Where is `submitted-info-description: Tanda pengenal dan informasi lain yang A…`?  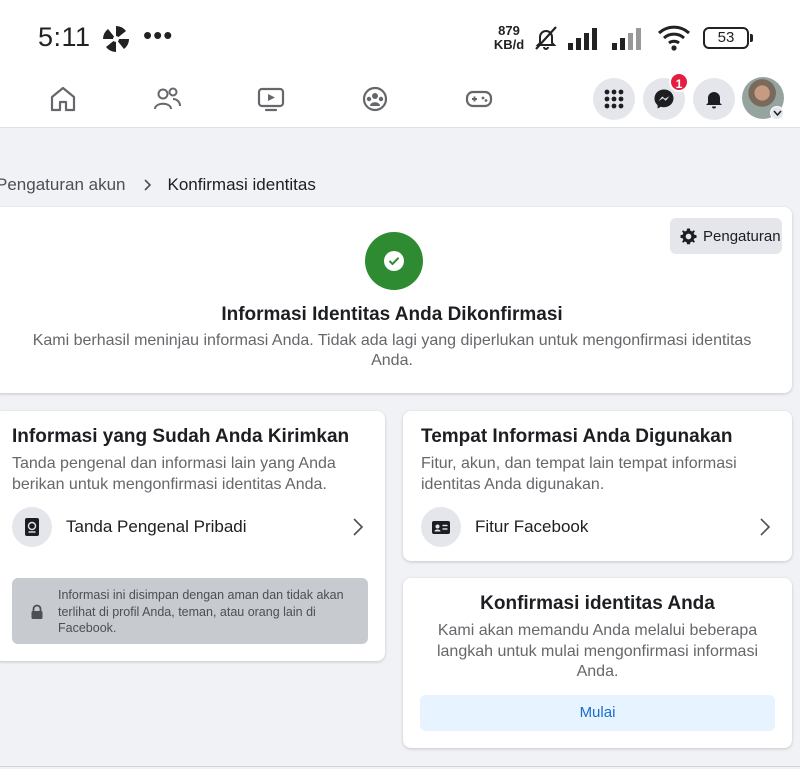 submitted-info-description: Tanda pengenal dan informasi lain yang A… is located at coordinates (174, 474).